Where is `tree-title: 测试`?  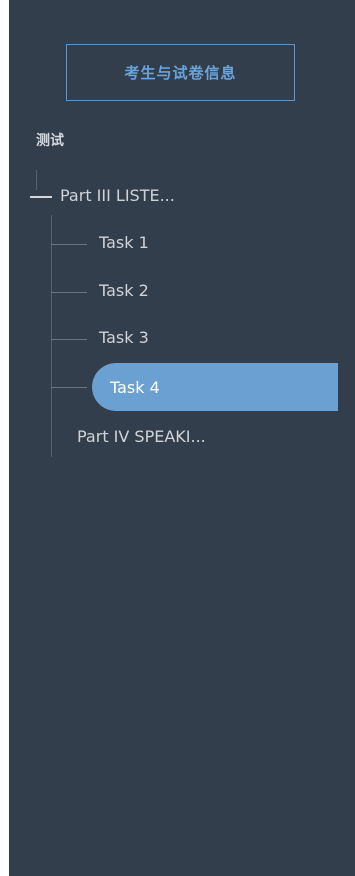 tree-title: 测试 is located at coordinates (50, 141).